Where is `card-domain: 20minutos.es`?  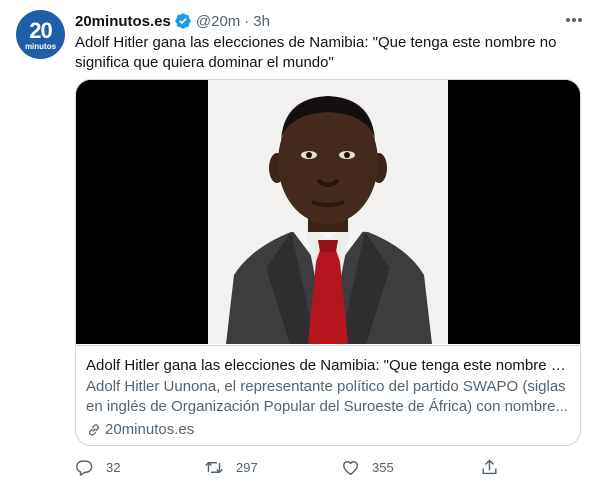
card-domain: 20minutos.es is located at coordinates (140, 430).